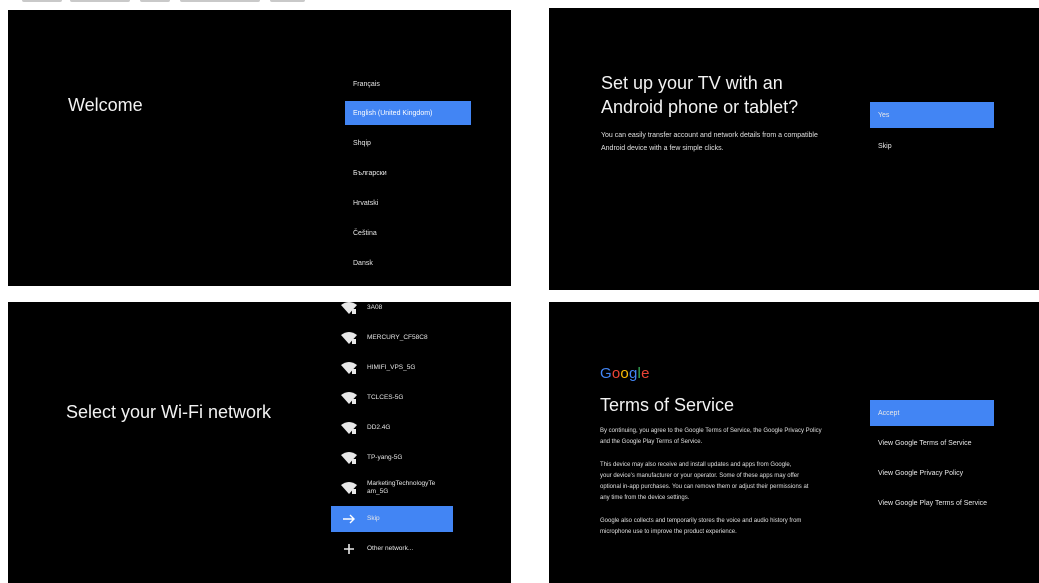 The image size is (1039, 583). Describe the element at coordinates (633, 373) in the screenshot. I see `google-logo-letter: g` at that location.